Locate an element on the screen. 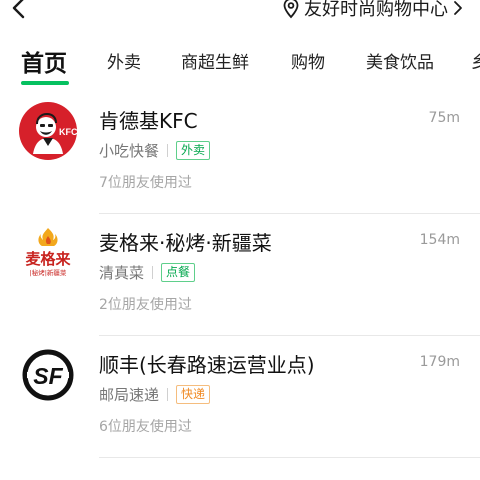 Image resolution: width=480 pixels, height=480 pixels. store-name: 麦格来·秘烤·新疆菜 is located at coordinates (185, 243).